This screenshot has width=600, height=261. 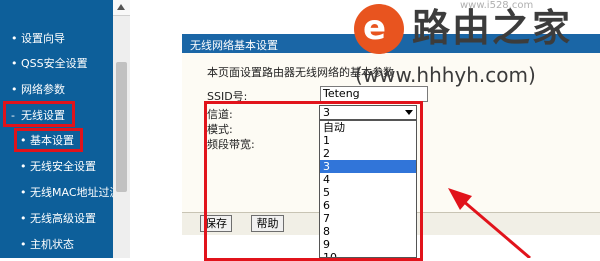 What do you see at coordinates (492, 28) in the screenshot?
I see `watermark-brand: 路由之家` at bounding box center [492, 28].